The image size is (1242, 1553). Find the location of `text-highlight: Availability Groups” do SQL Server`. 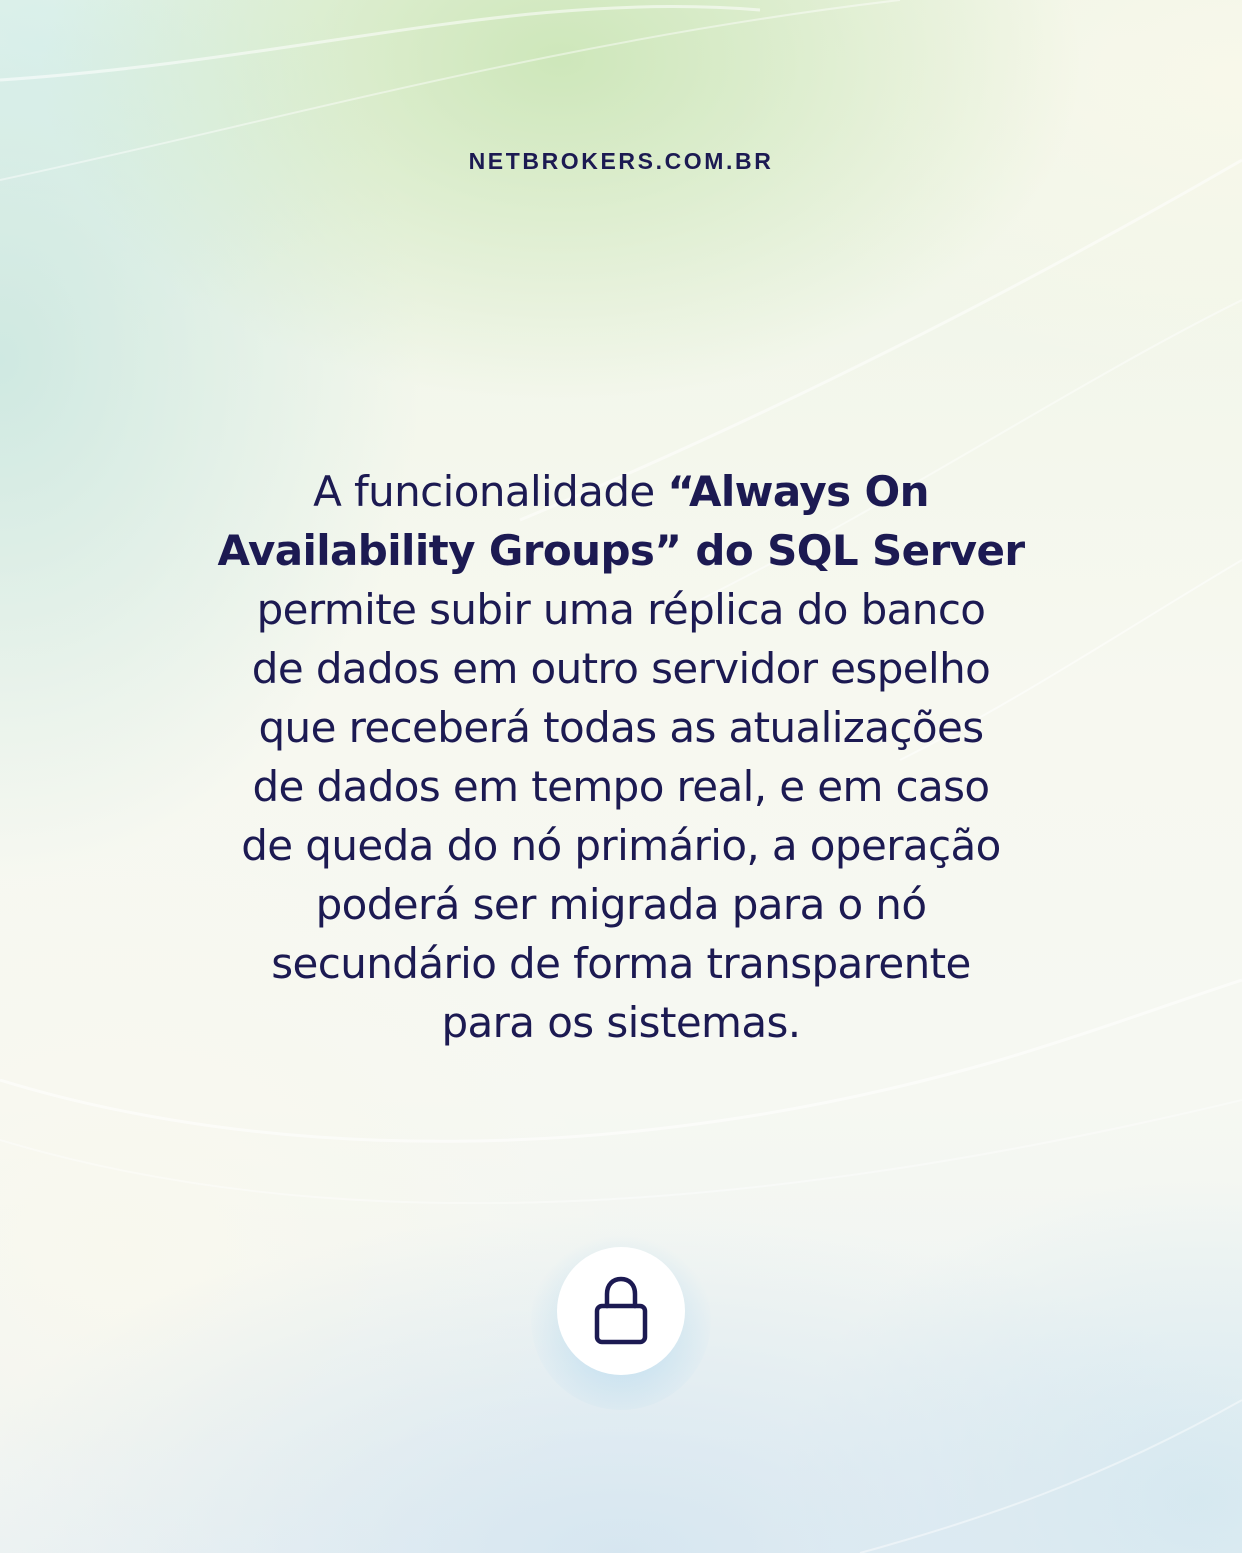

text-highlight: Availability Groups” do SQL Server is located at coordinates (621, 550).